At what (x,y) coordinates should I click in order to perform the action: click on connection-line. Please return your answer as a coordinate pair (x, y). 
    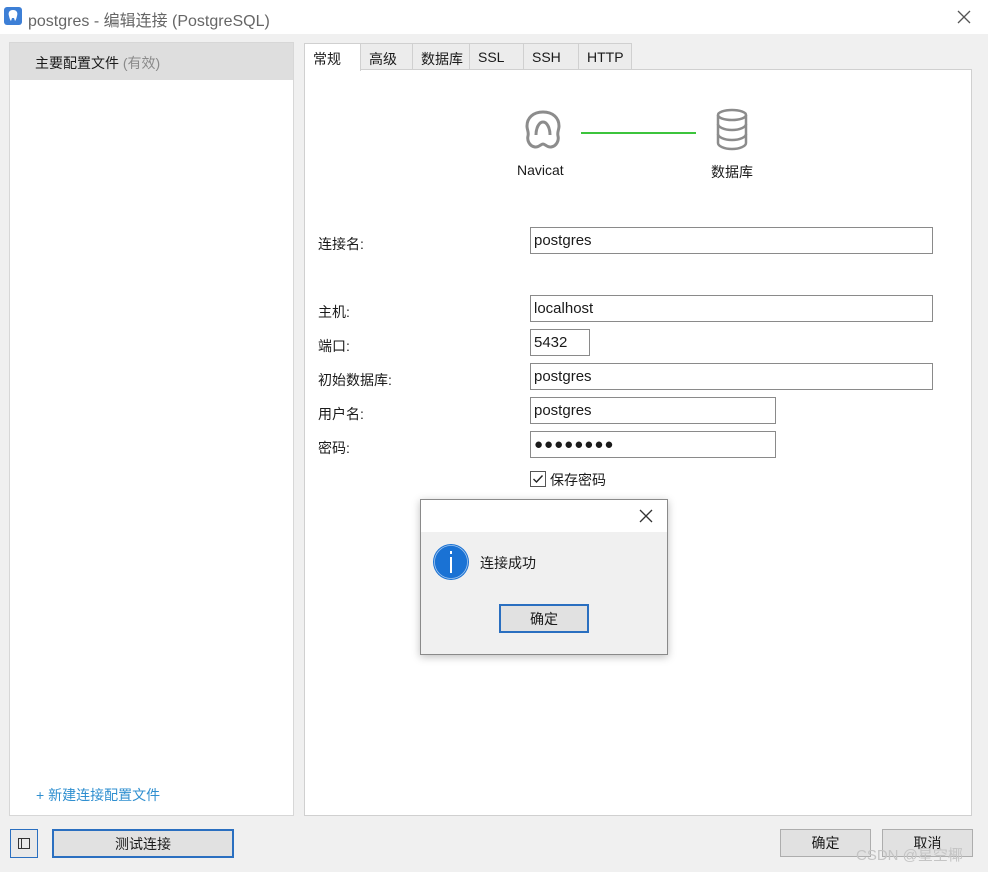
    Looking at the image, I should click on (638, 133).